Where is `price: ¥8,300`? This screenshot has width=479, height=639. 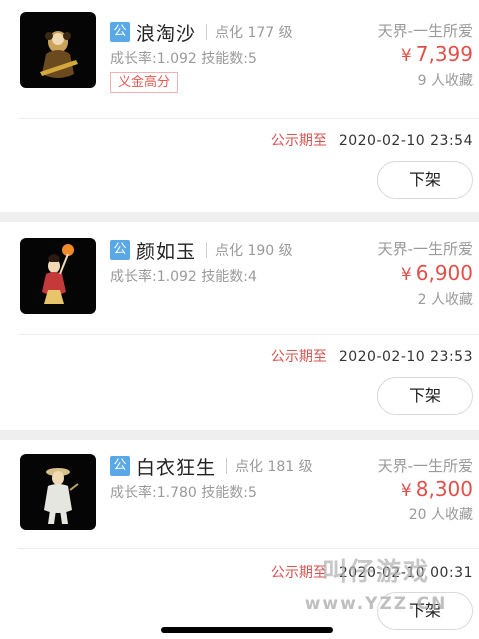 price: ¥8,300 is located at coordinates (437, 489).